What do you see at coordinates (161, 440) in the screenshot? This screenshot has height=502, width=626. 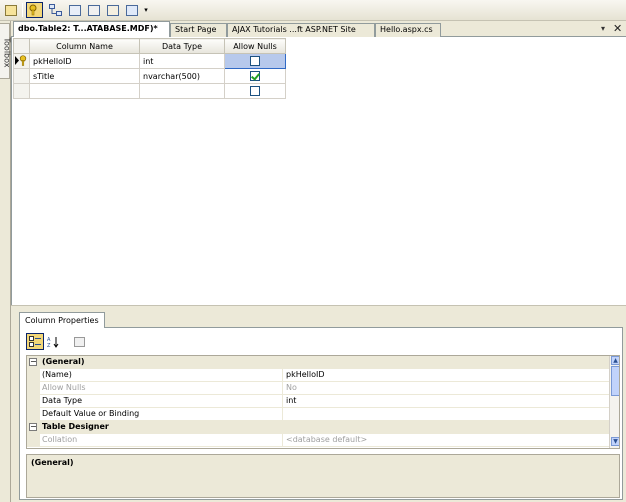 I see `property-name: Collation` at bounding box center [161, 440].